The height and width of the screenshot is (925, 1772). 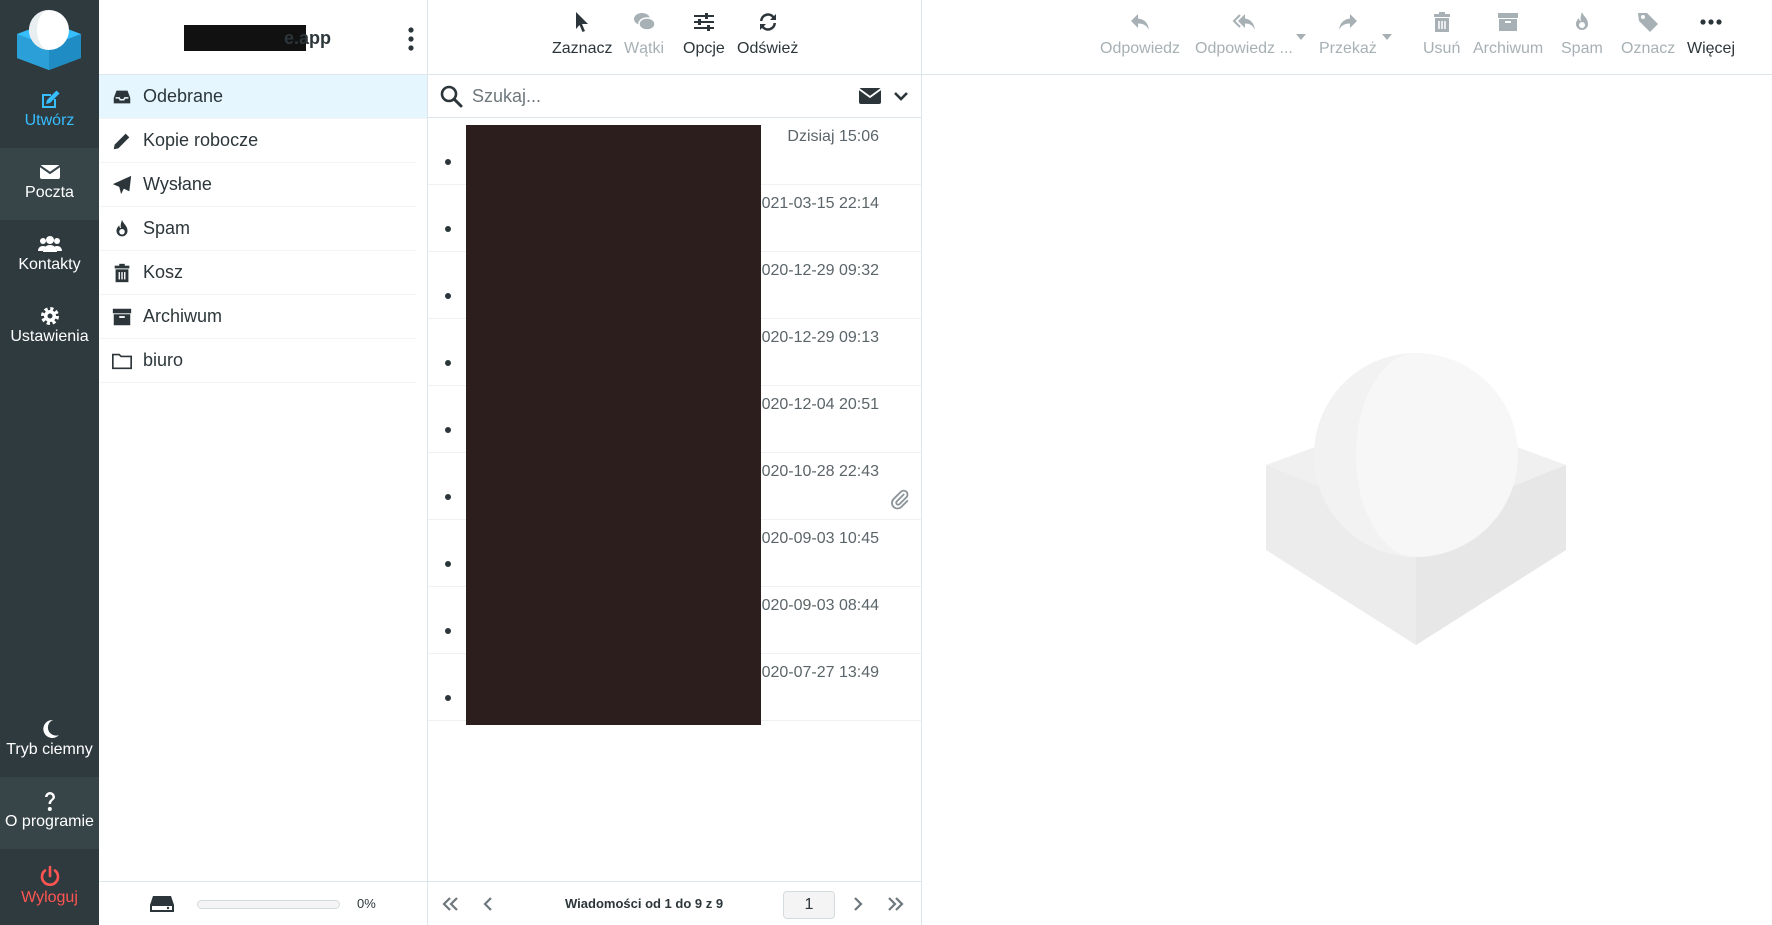 What do you see at coordinates (201, 140) in the screenshot?
I see `folder-label: Kopie robocze` at bounding box center [201, 140].